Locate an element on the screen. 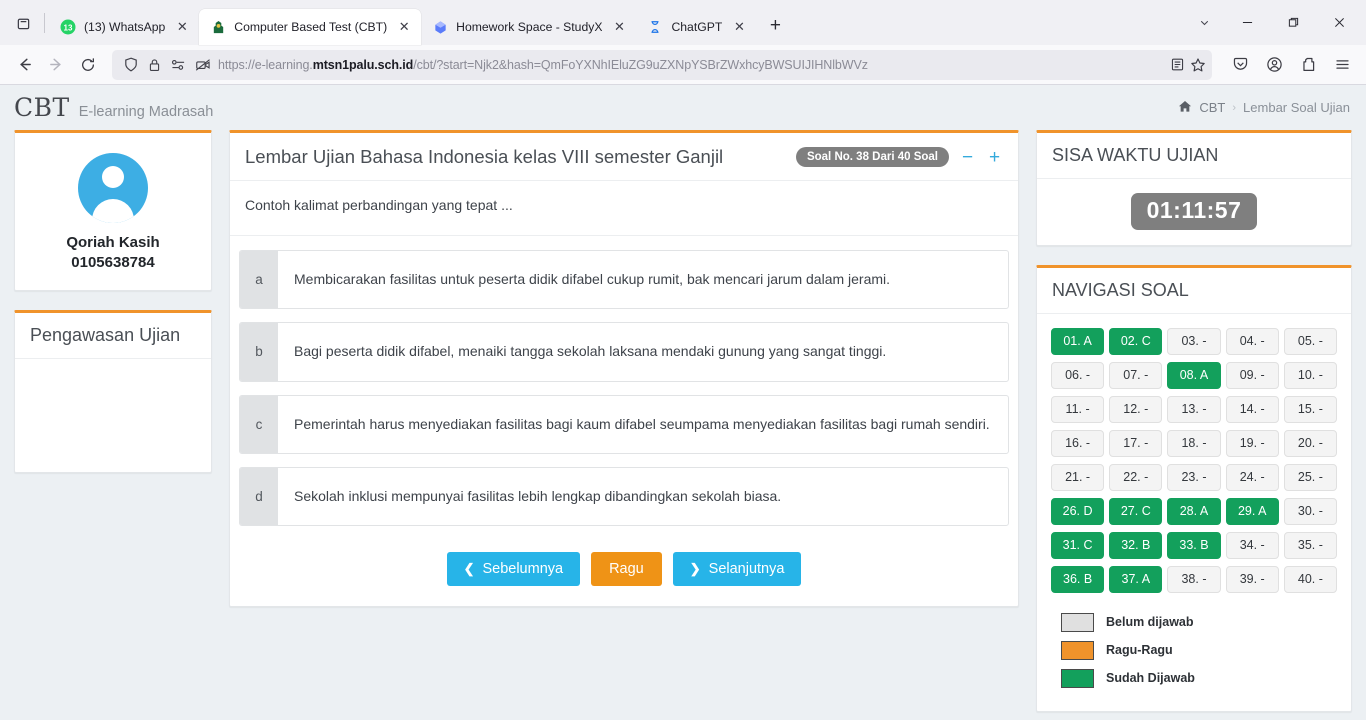  browser-tab-cbt: Computer Based Test (CBT) ✕ is located at coordinates (310, 27).